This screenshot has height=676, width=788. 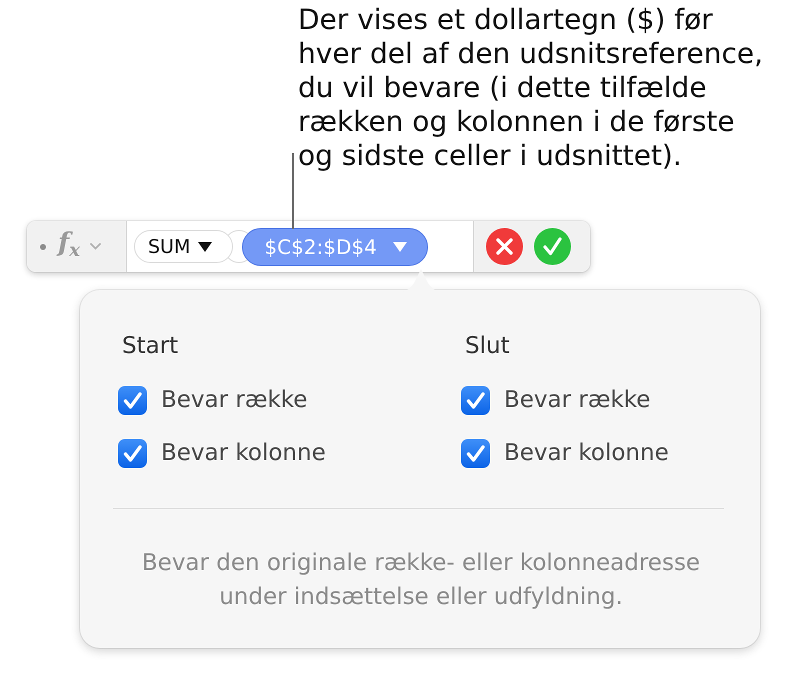 I want to click on cancel-button, so click(x=504, y=246).